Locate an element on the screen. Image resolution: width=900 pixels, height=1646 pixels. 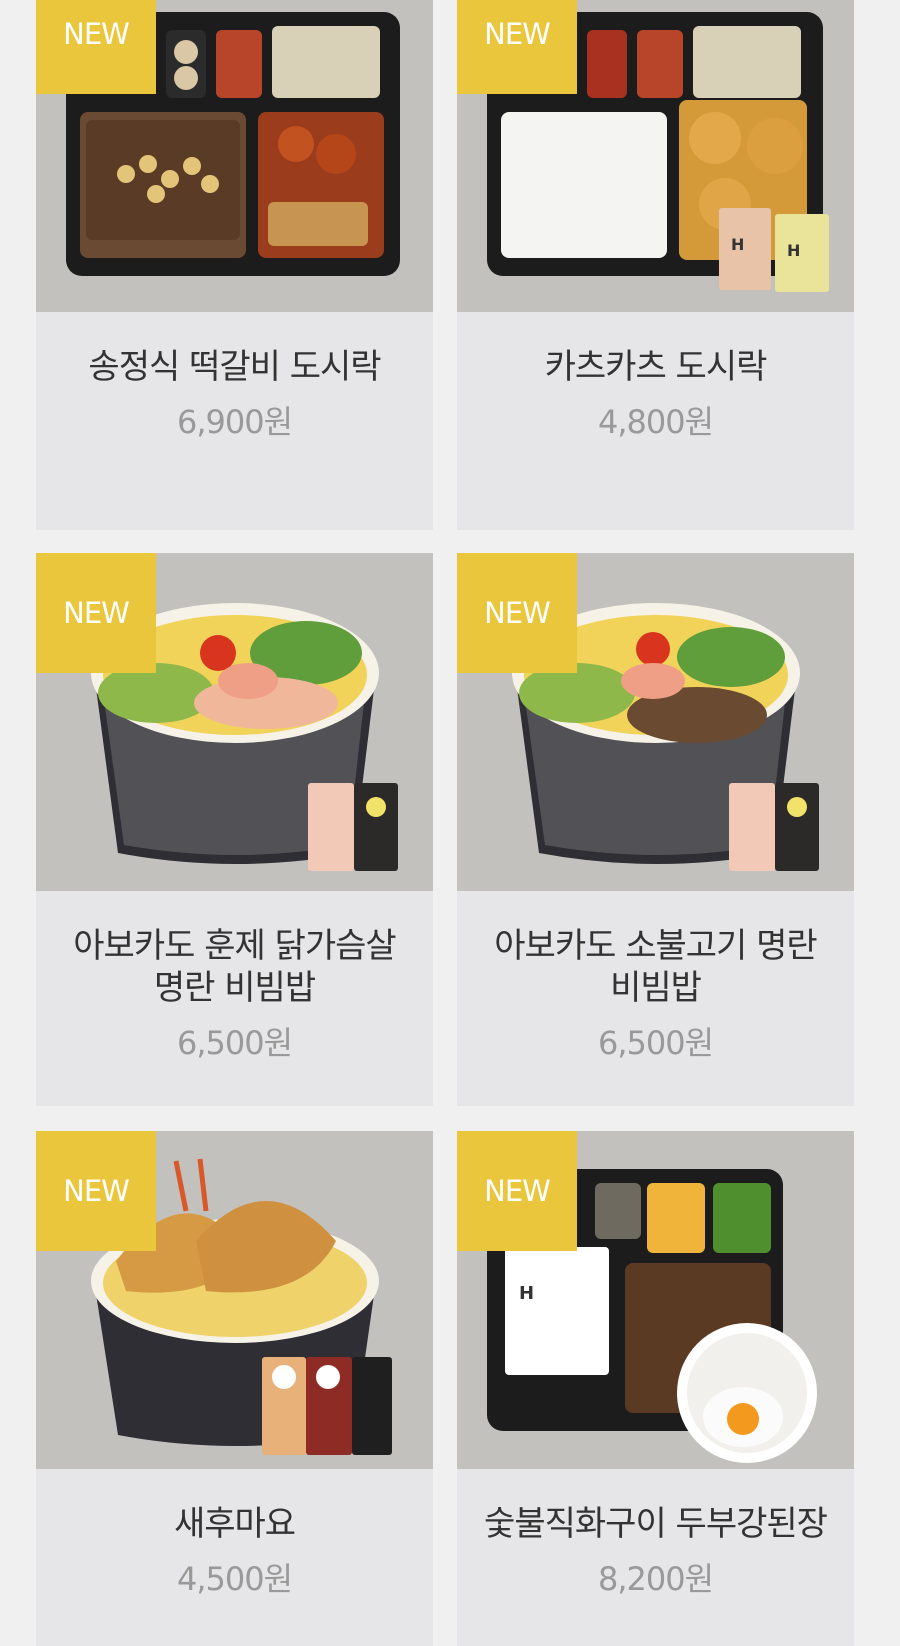
product-price: 4,800원 is located at coordinates (655, 422).